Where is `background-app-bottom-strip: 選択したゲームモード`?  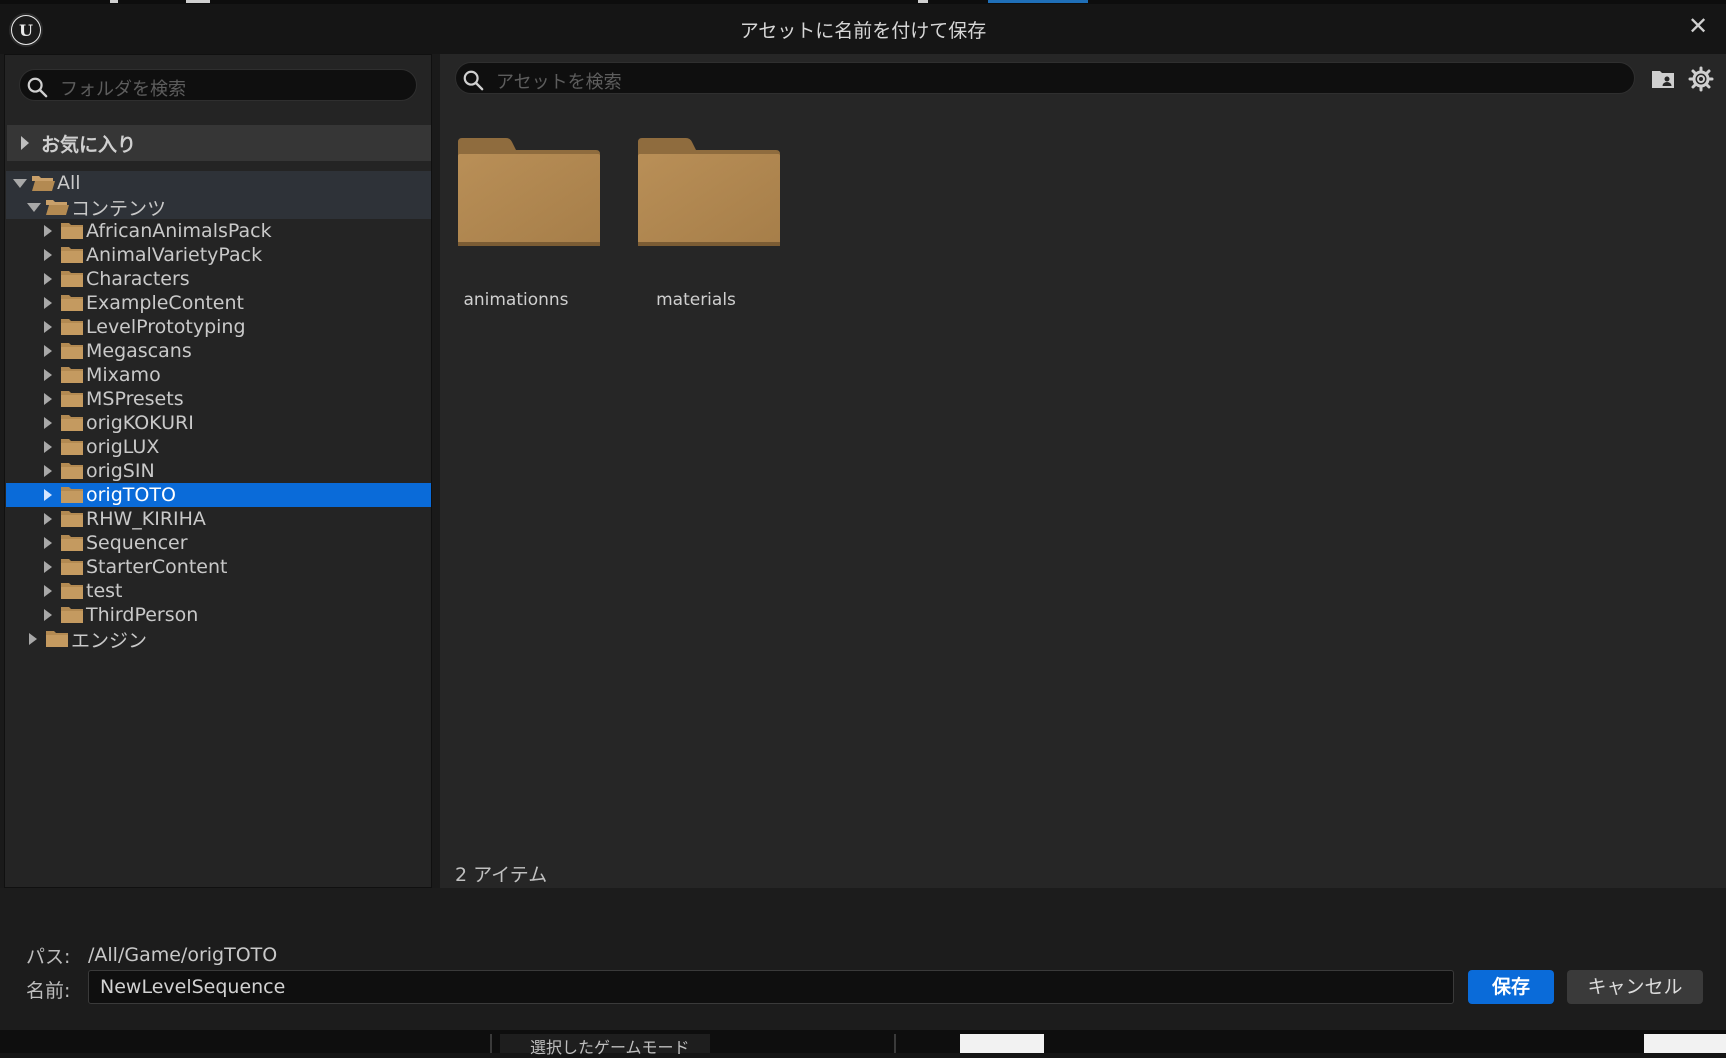
background-app-bottom-strip: 選択したゲームモード is located at coordinates (863, 1043).